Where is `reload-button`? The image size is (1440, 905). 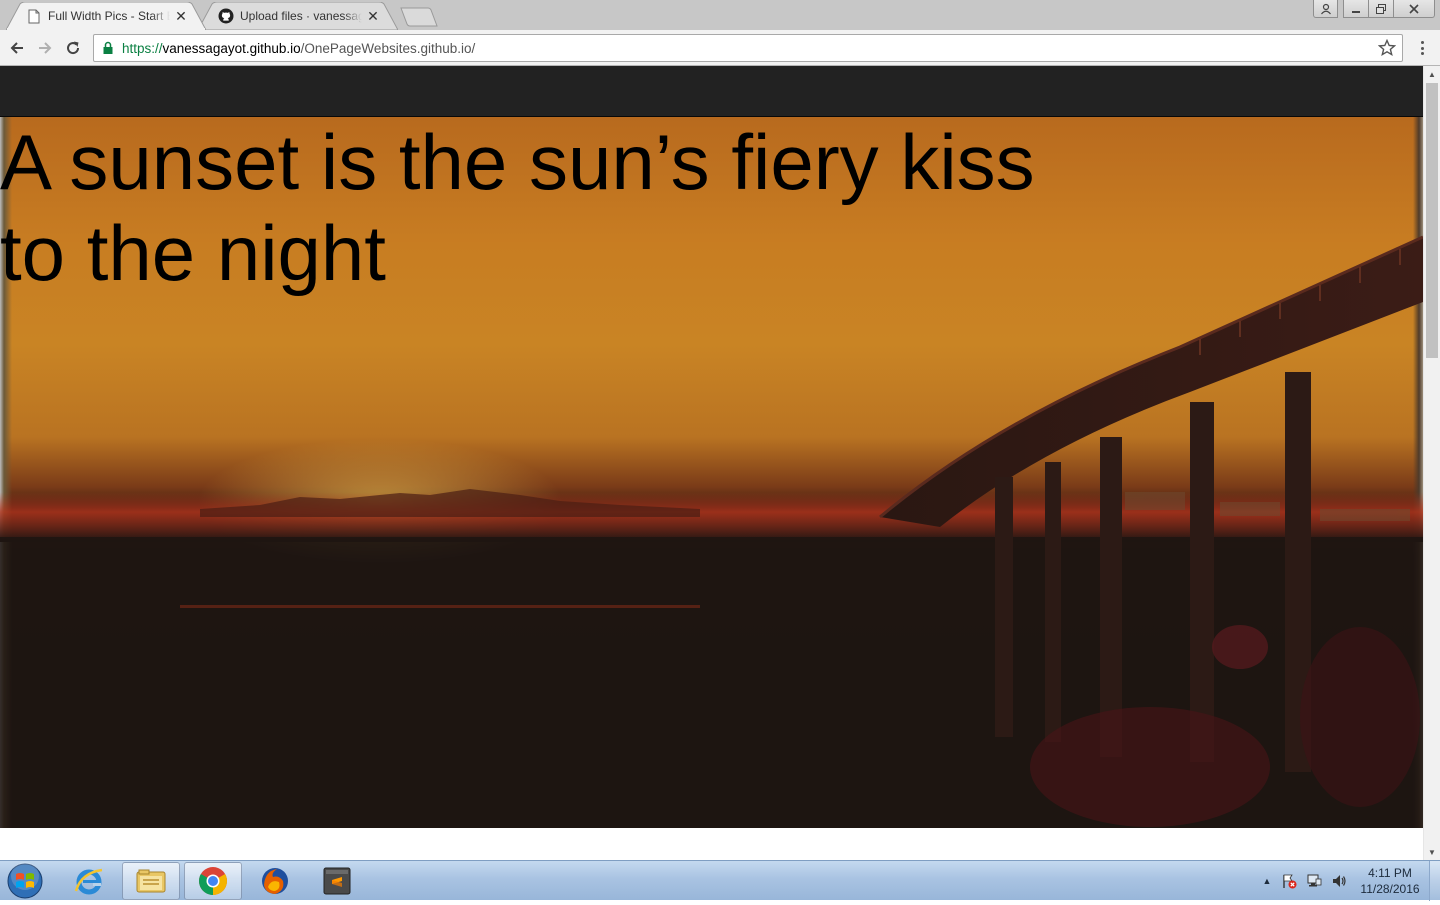 reload-button is located at coordinates (73, 48).